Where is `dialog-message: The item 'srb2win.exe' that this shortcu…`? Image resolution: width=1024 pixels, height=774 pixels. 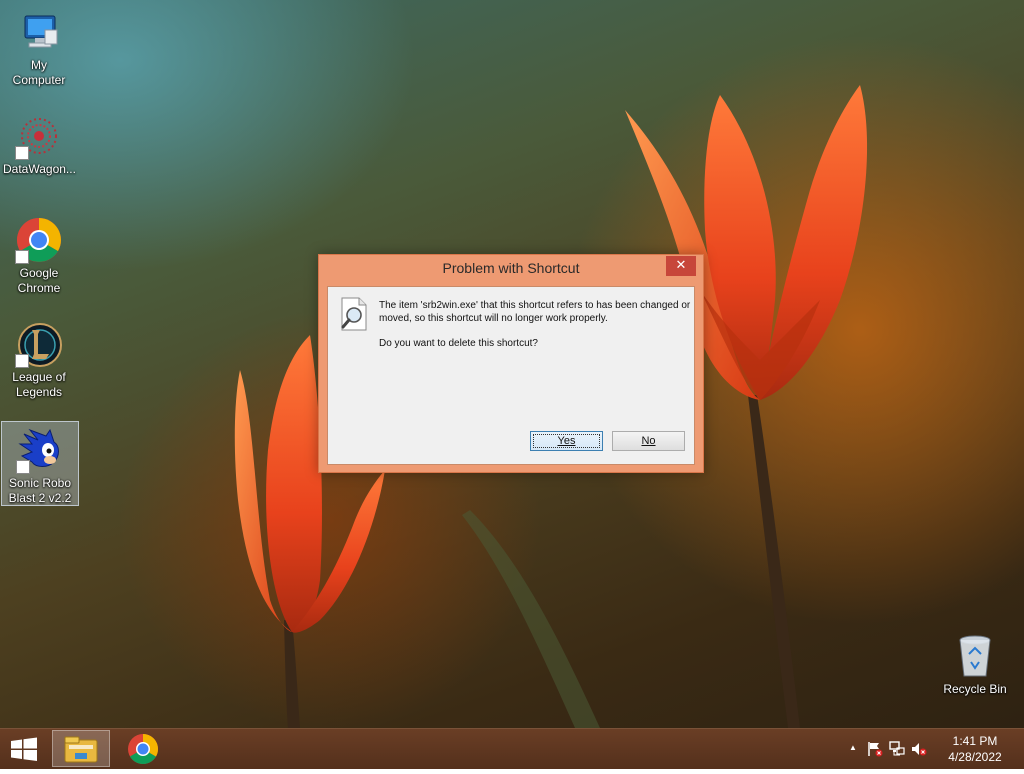 dialog-message: The item 'srb2win.exe' that this shortcu… is located at coordinates (535, 312).